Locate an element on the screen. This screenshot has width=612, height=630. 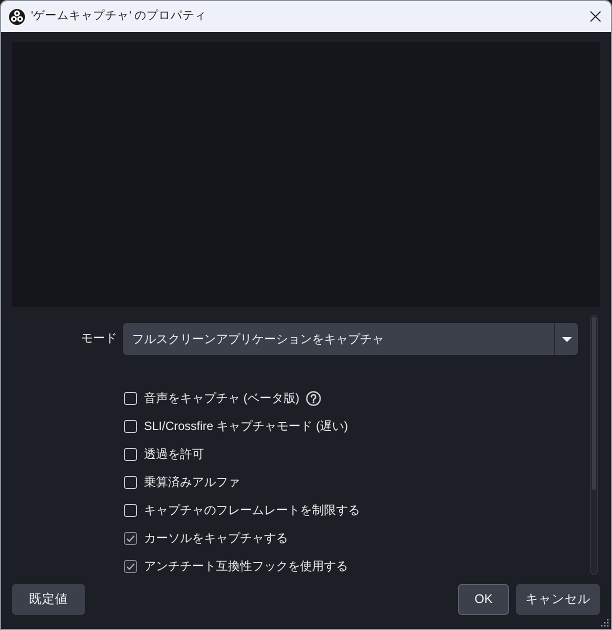
field-label: モード is located at coordinates (99, 338).